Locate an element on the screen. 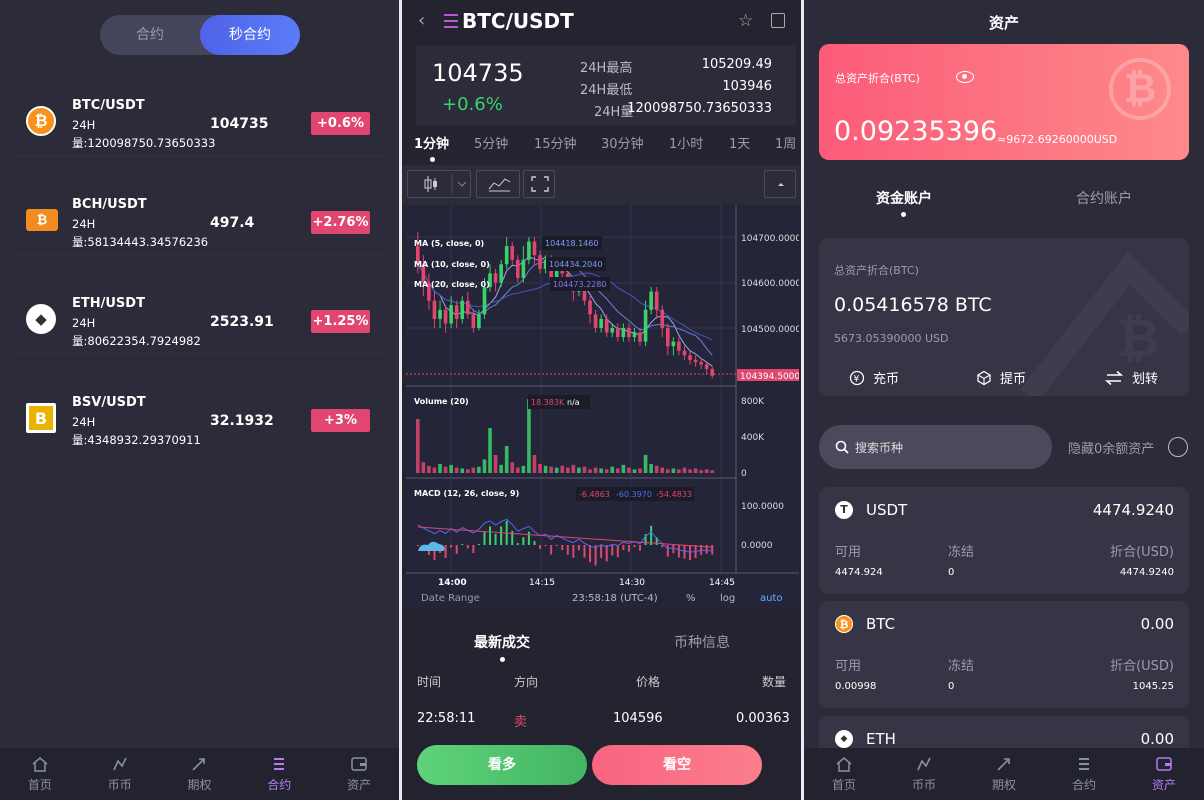 The image size is (1204, 800). frozen-value: 0 is located at coordinates (951, 686).